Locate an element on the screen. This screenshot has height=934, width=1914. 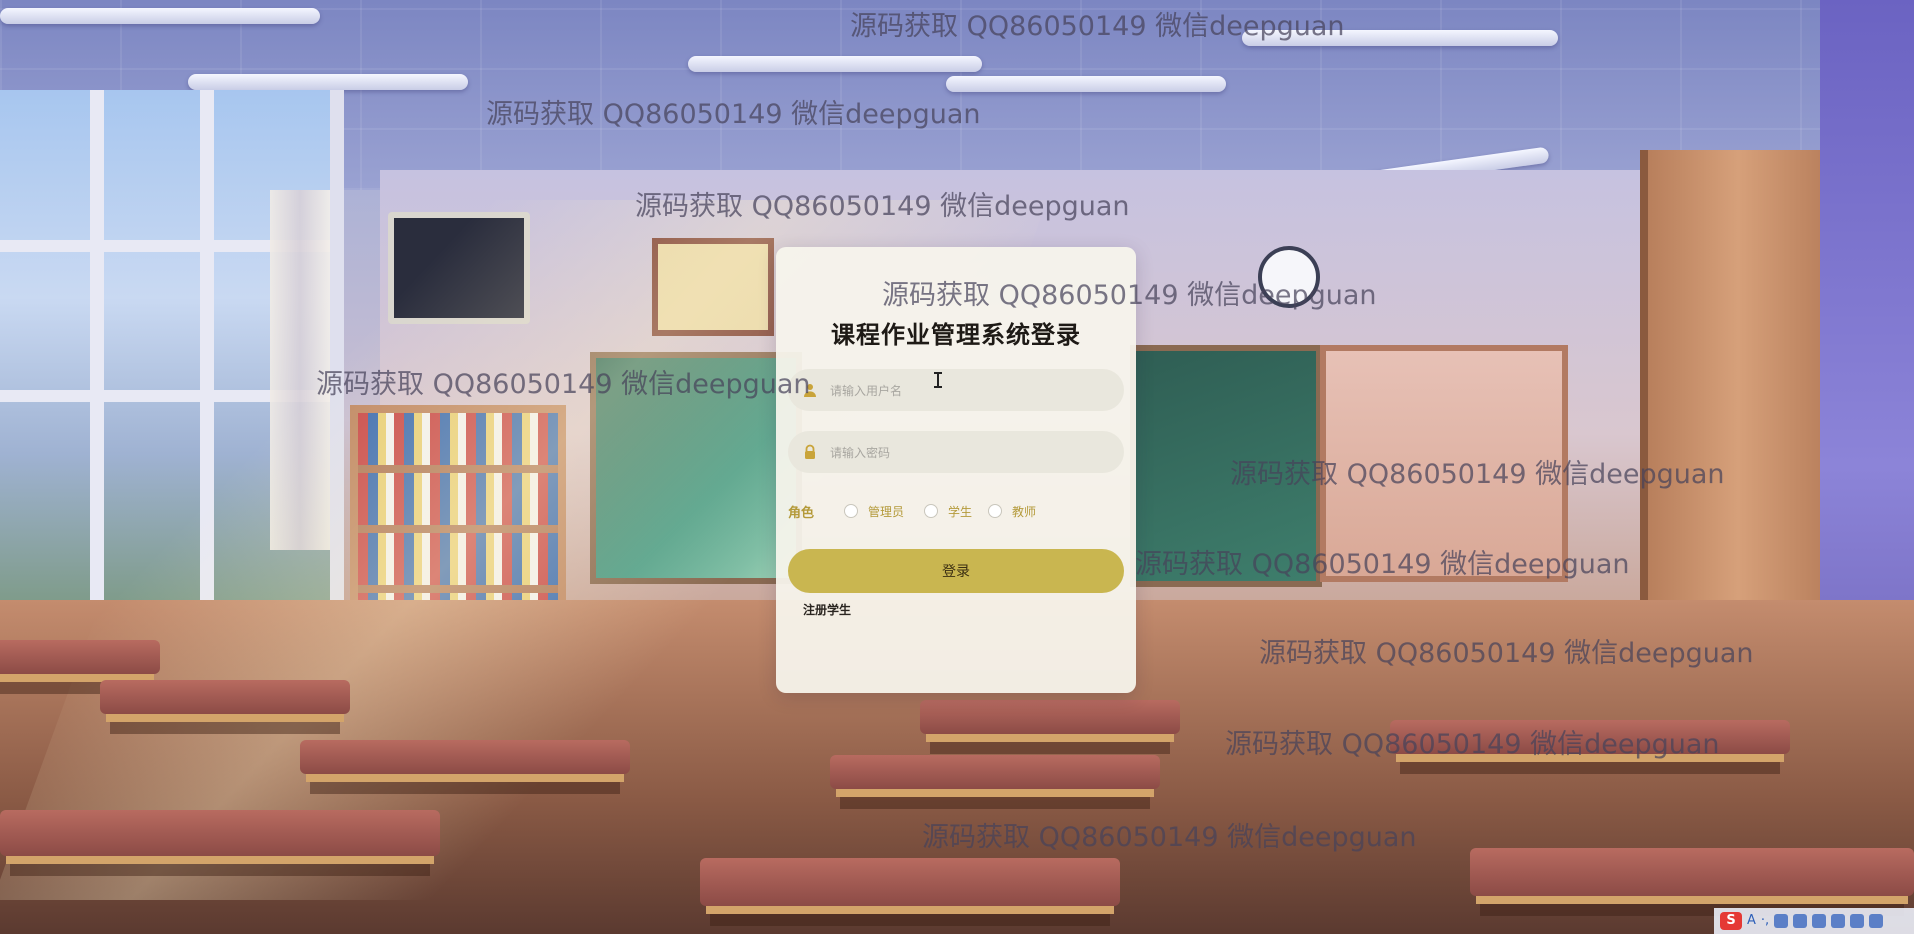
notice-board is located at coordinates (1444, 463).